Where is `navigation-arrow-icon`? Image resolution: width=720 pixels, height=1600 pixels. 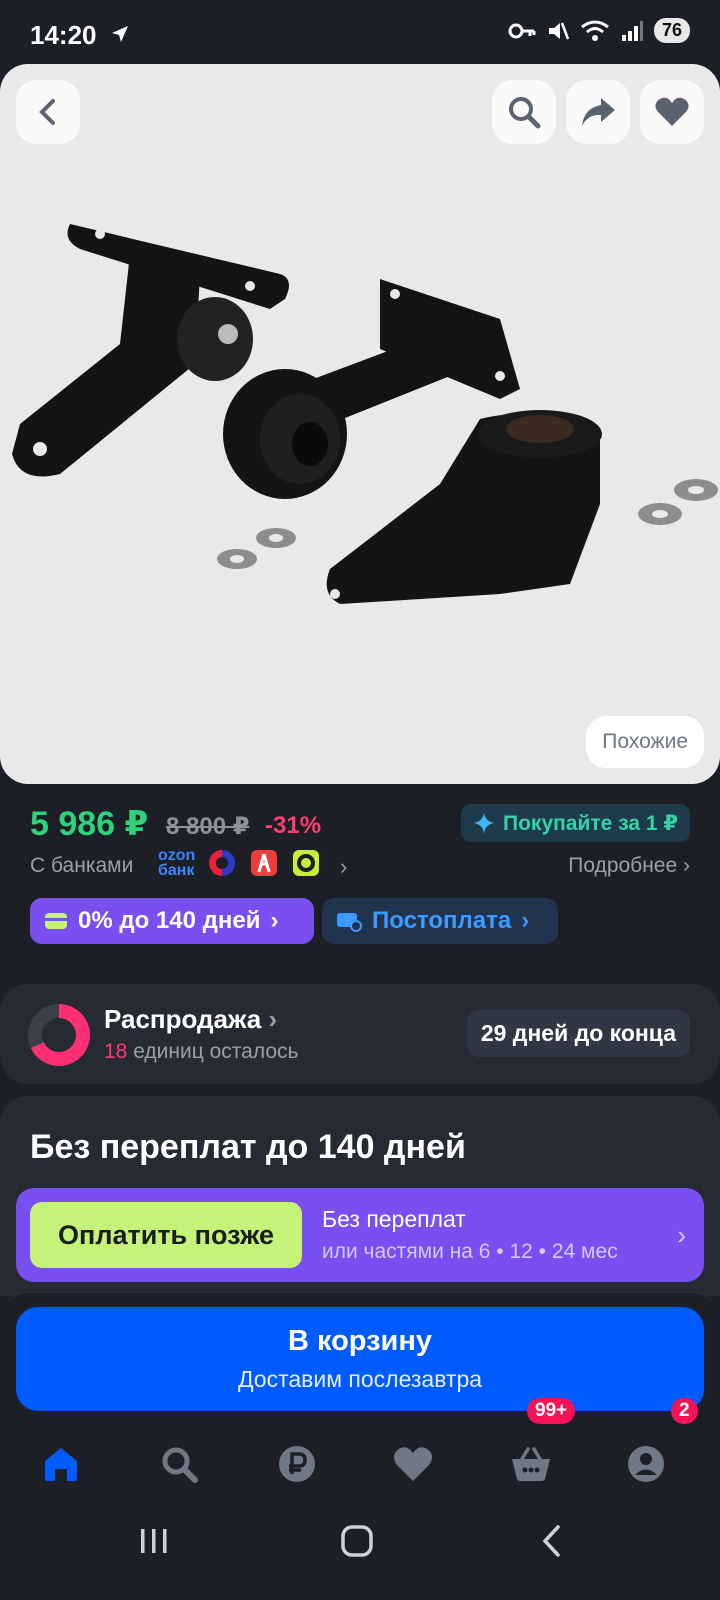
navigation-arrow-icon is located at coordinates (120, 34).